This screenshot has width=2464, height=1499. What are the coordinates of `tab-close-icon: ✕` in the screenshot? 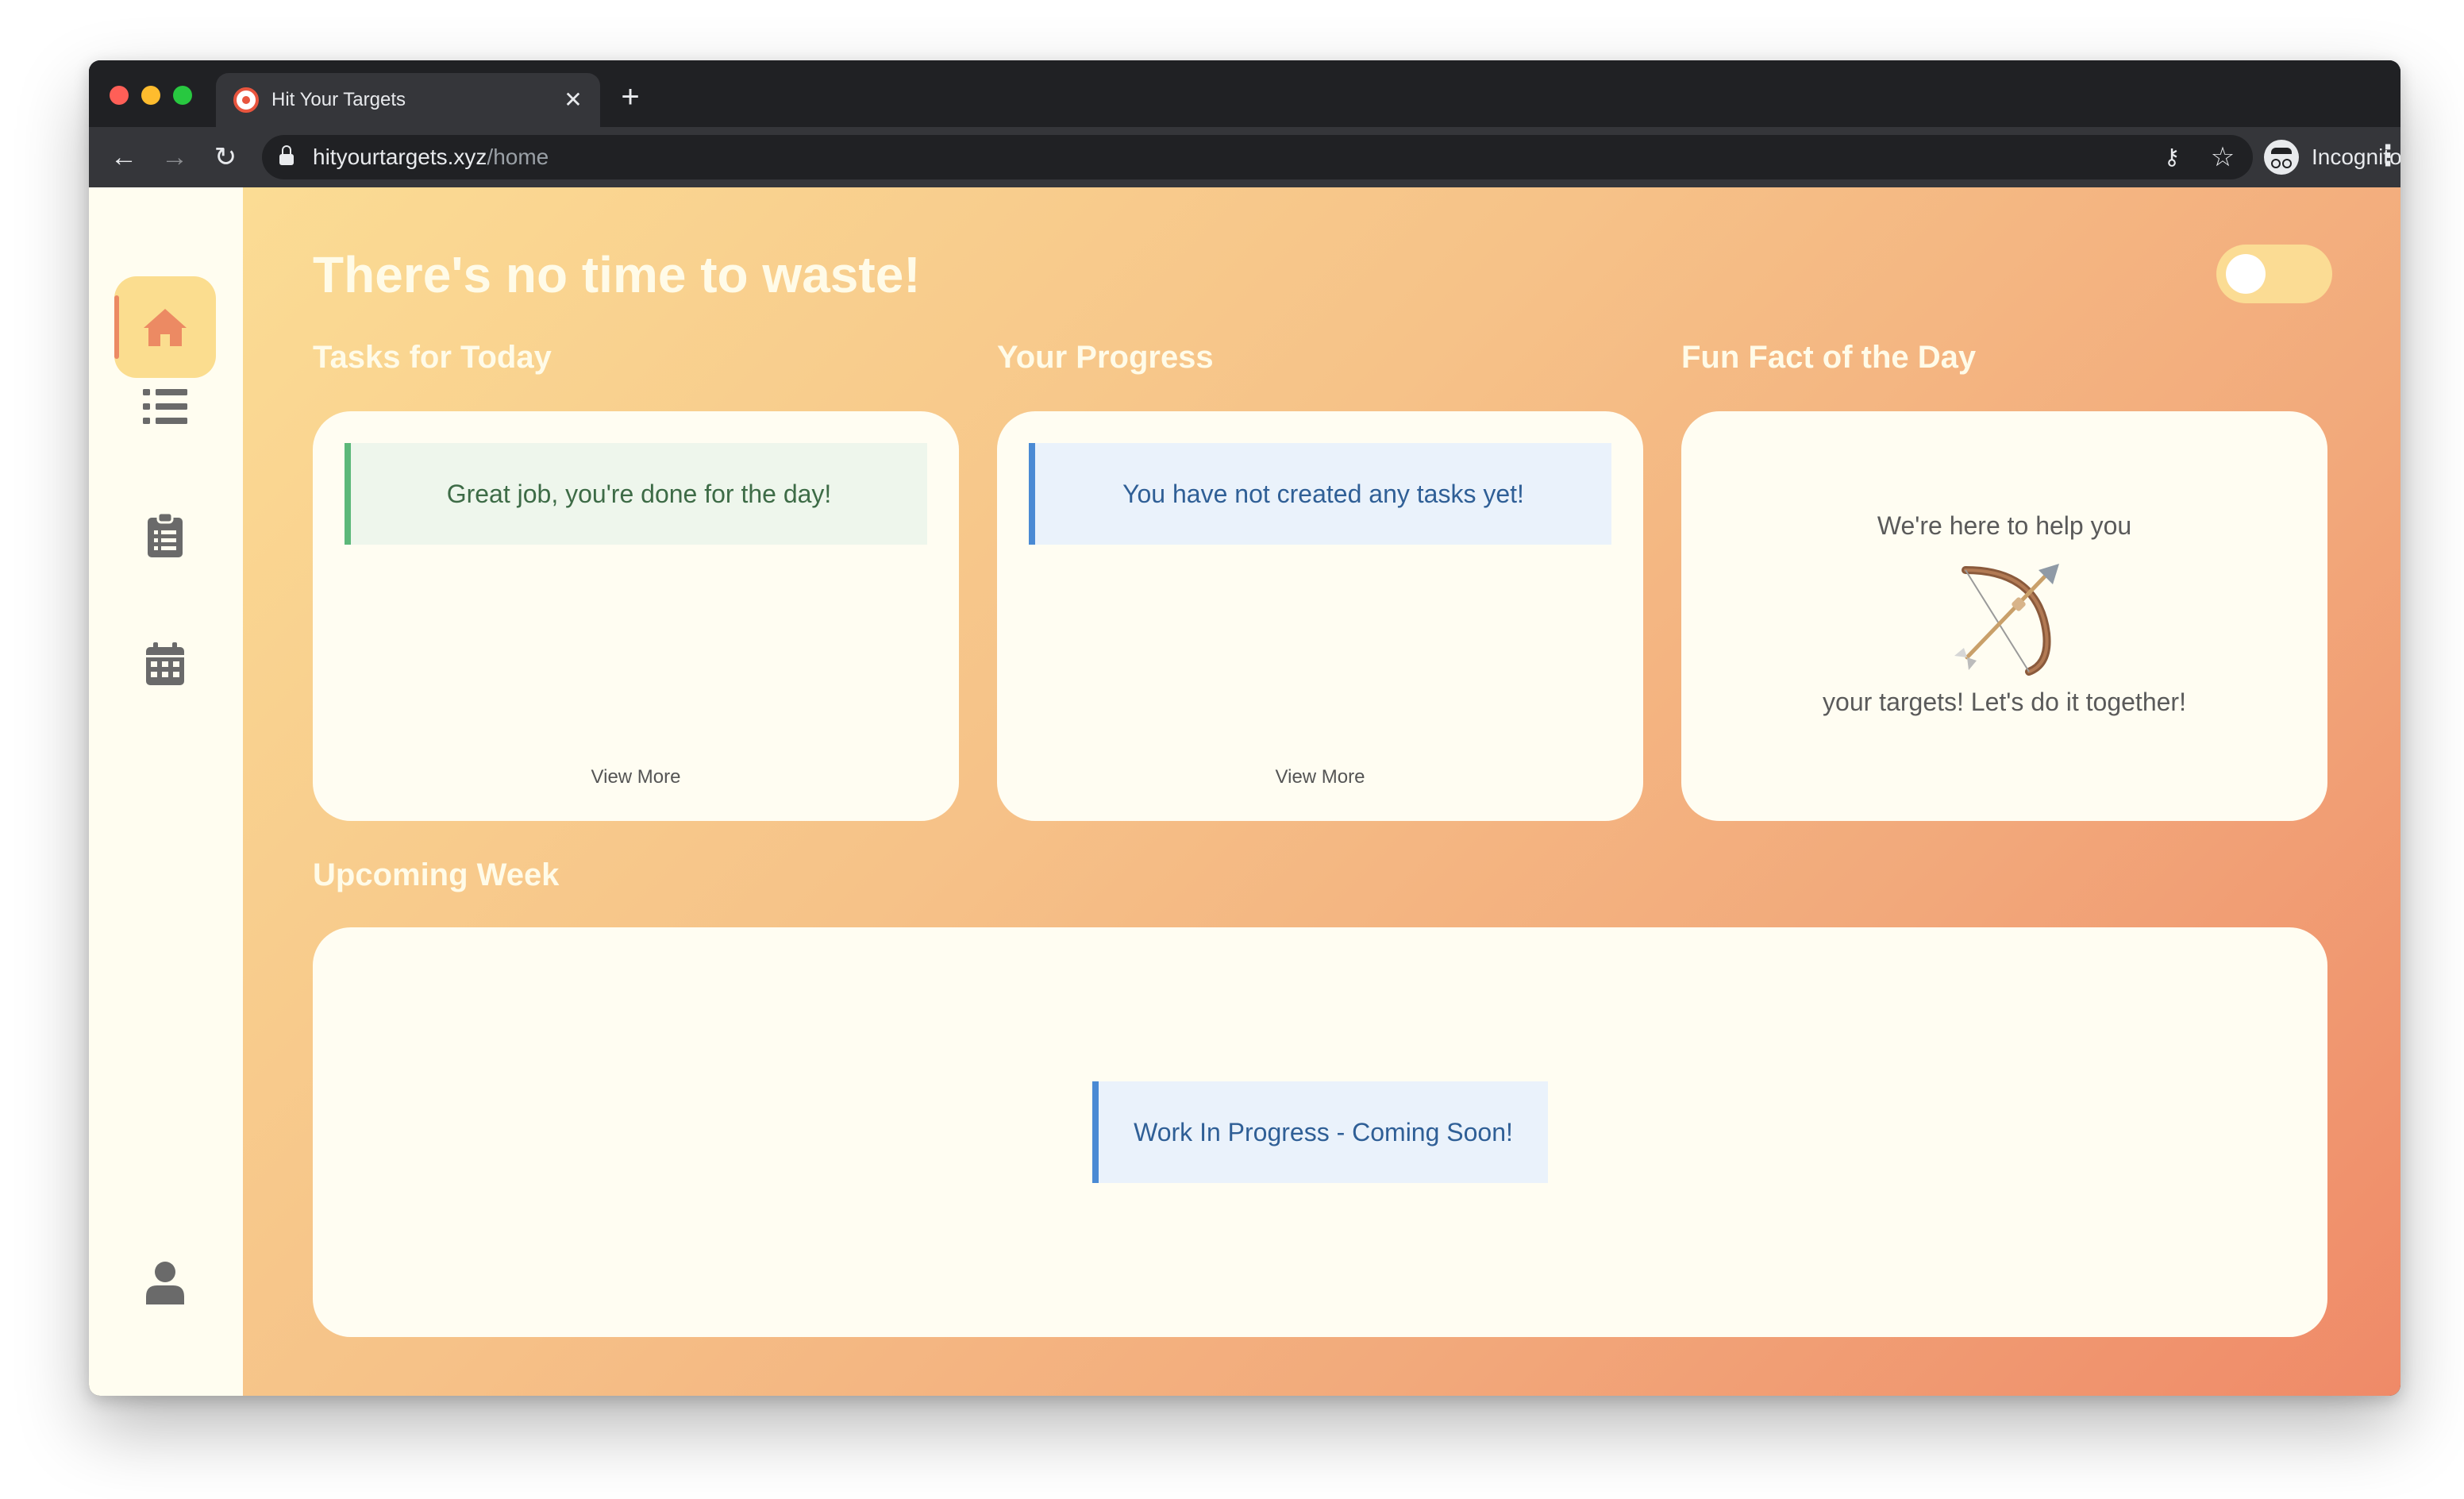 It's located at (573, 100).